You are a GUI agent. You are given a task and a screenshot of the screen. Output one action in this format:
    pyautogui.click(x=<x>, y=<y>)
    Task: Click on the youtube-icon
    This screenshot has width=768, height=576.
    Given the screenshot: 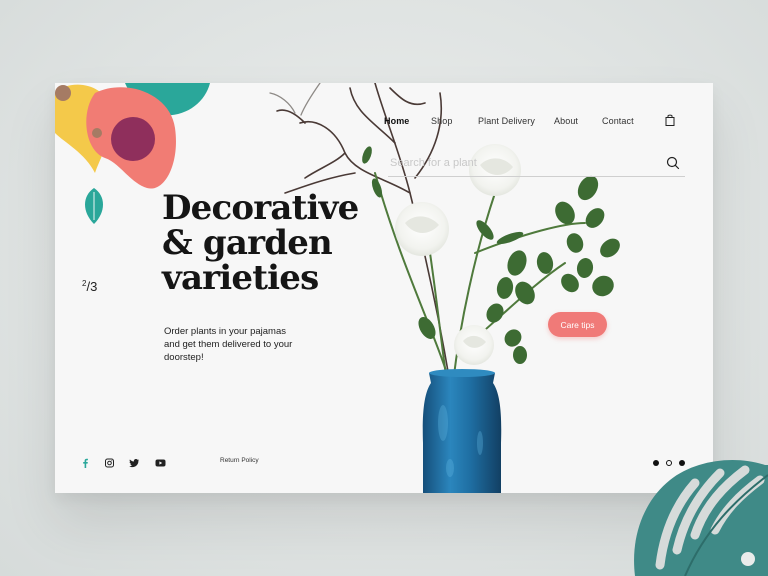 What is the action you would take?
    pyautogui.click(x=160, y=463)
    